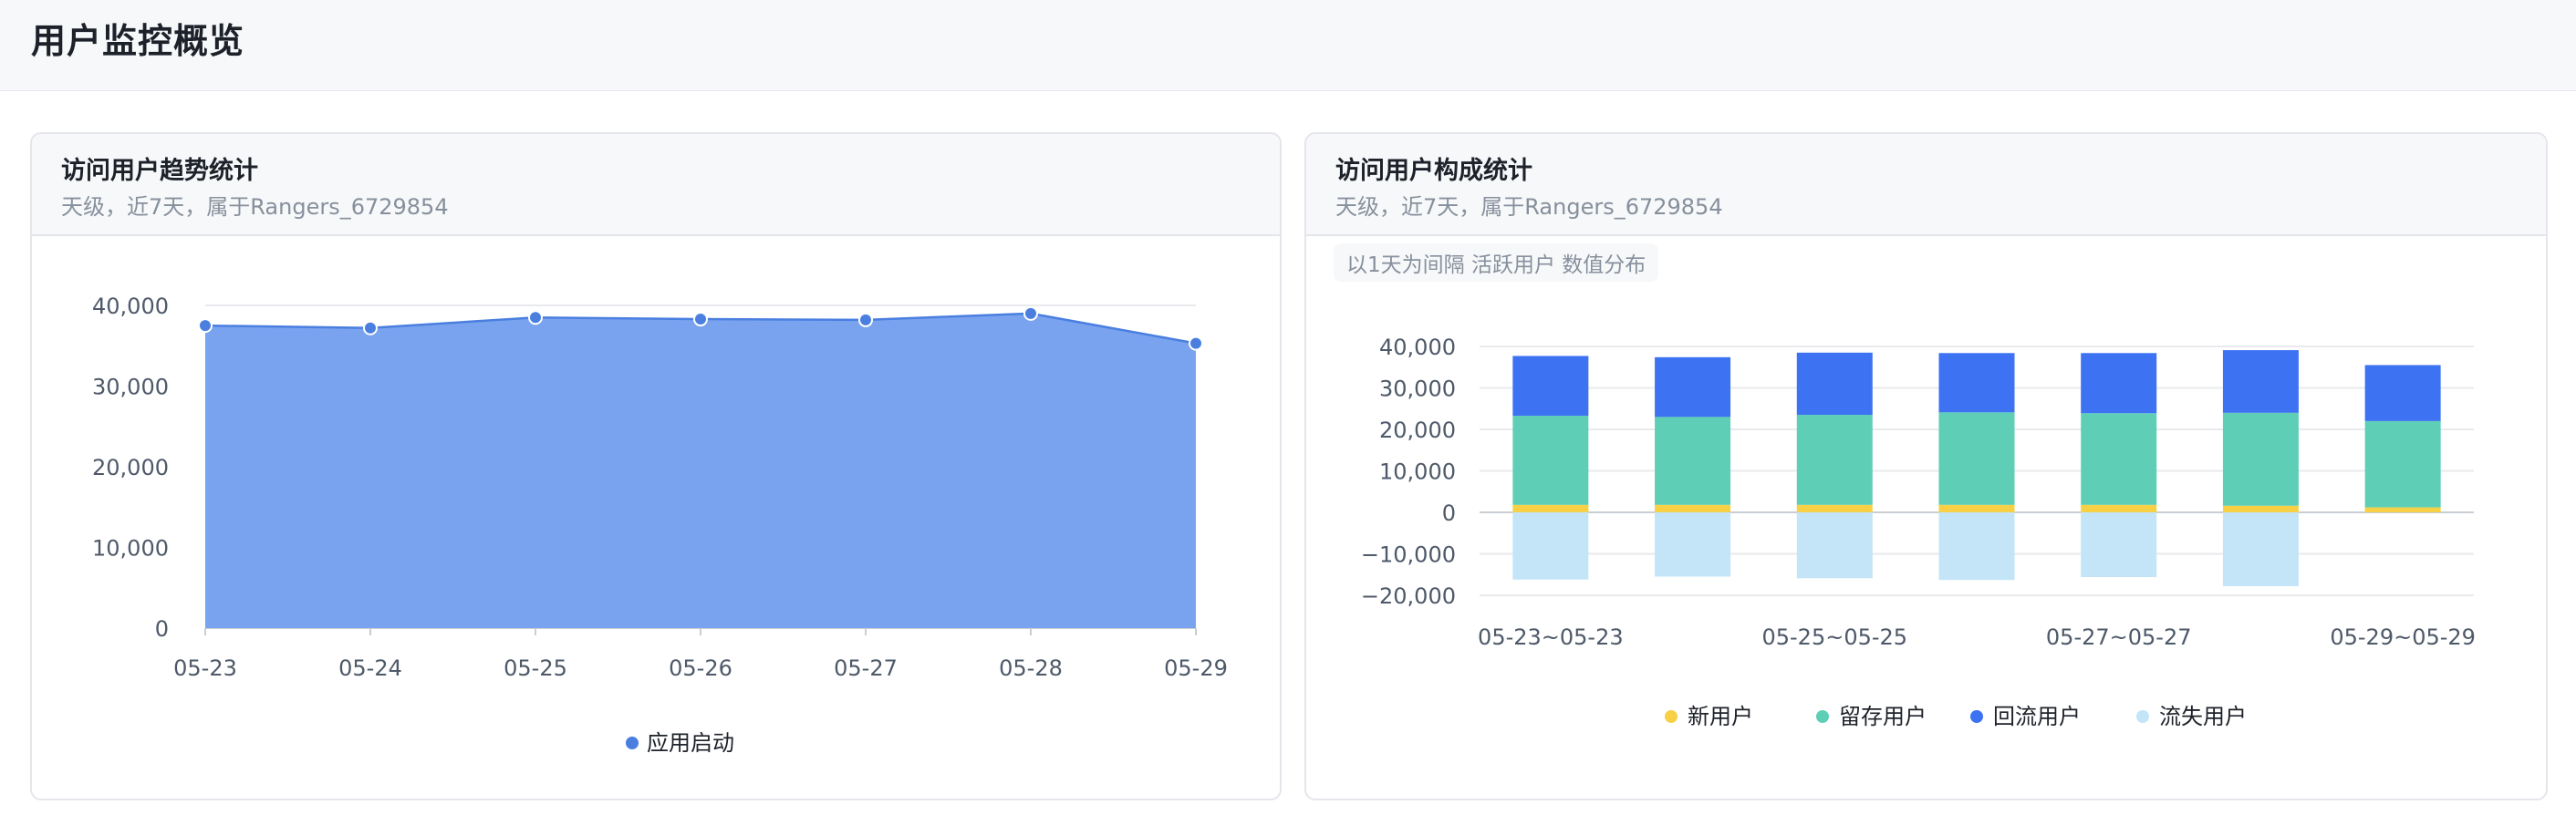  Describe the element at coordinates (2119, 637) in the screenshot. I see `x-tick-label: 05-27~05-27` at that location.